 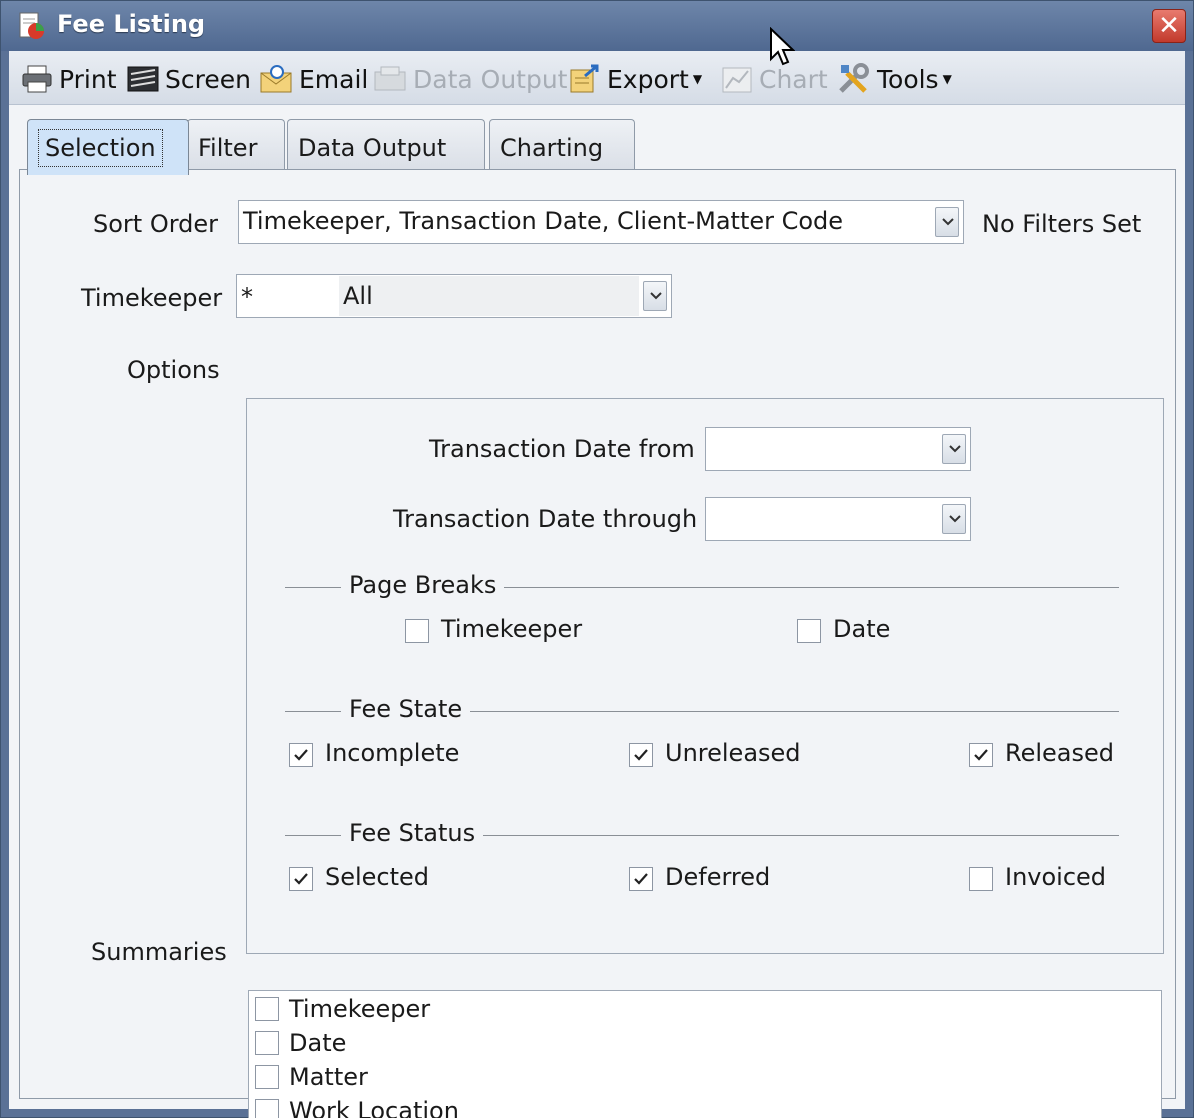 What do you see at coordinates (247, 297) in the screenshot?
I see `timekeeper-code: *` at bounding box center [247, 297].